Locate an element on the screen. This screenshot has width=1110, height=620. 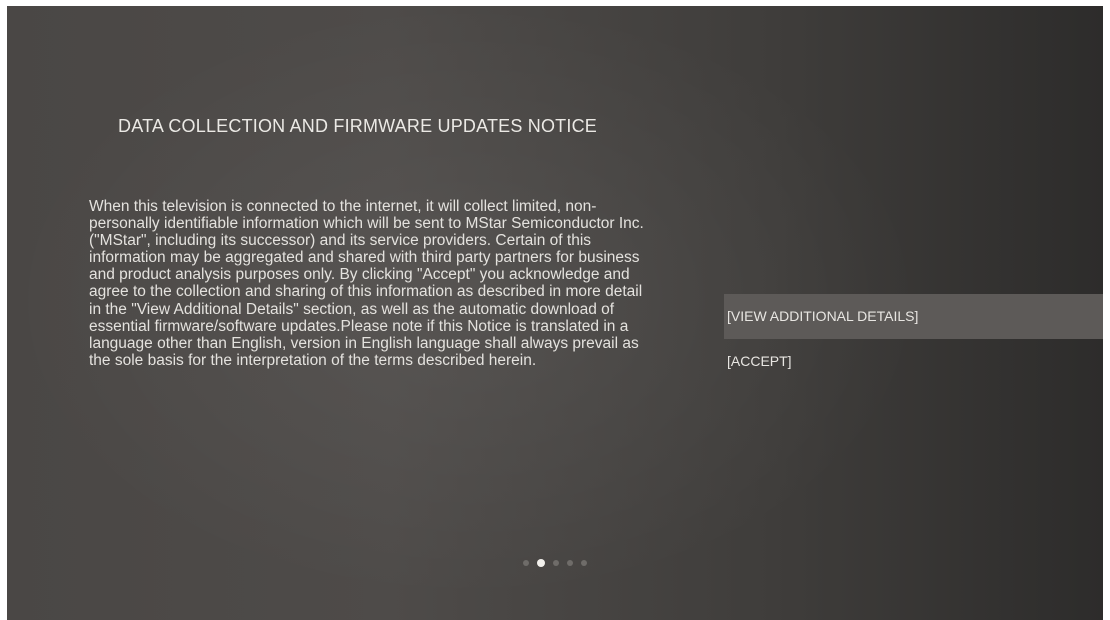
action-menu: [VIEW ADDITIONAL DETAILS] [ACCEPT] is located at coordinates (913, 339).